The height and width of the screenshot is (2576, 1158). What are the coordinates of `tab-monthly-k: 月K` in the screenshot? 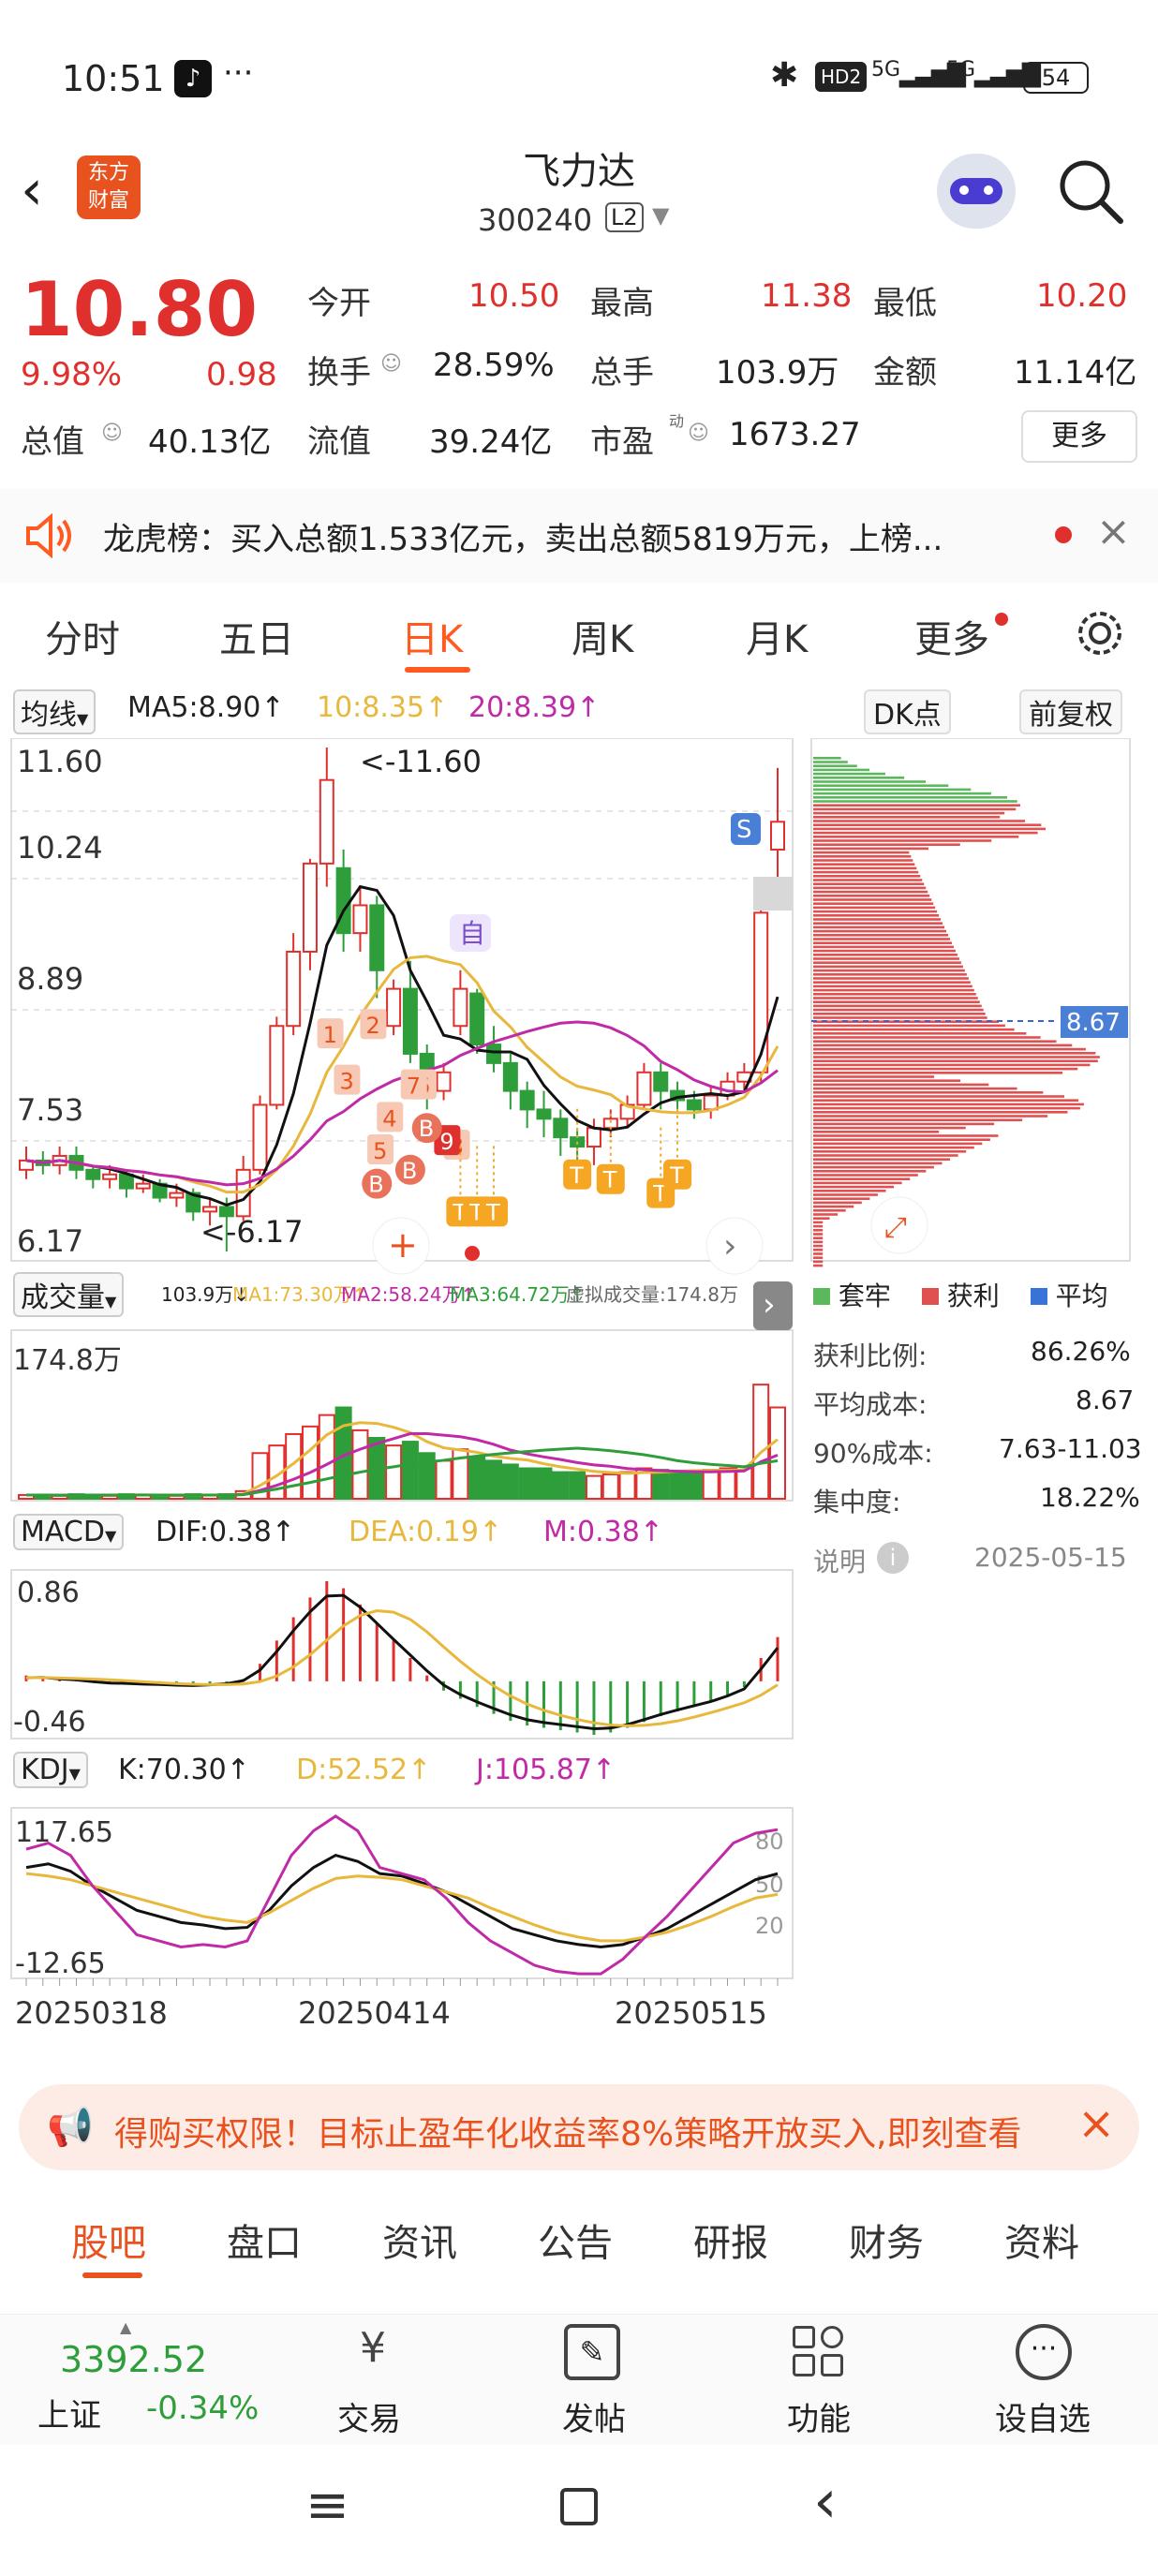 It's located at (777, 636).